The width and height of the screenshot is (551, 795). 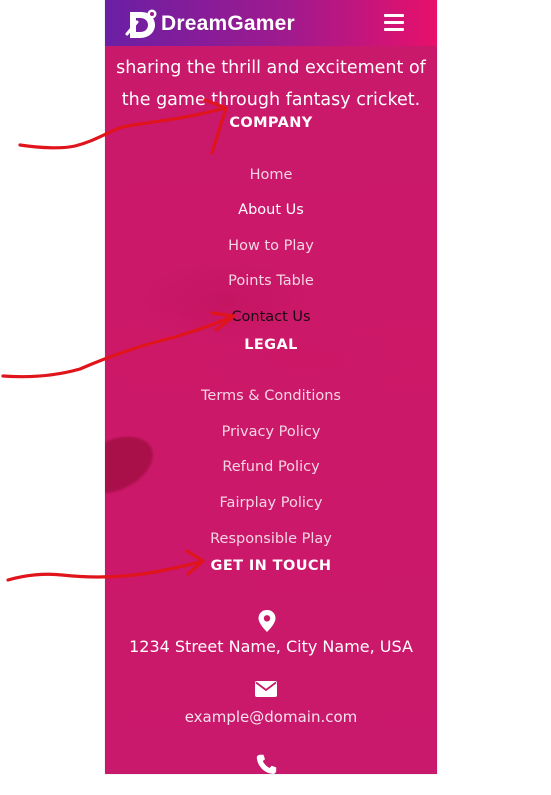 What do you see at coordinates (271, 345) in the screenshot?
I see `legal-heading: LEGAL` at bounding box center [271, 345].